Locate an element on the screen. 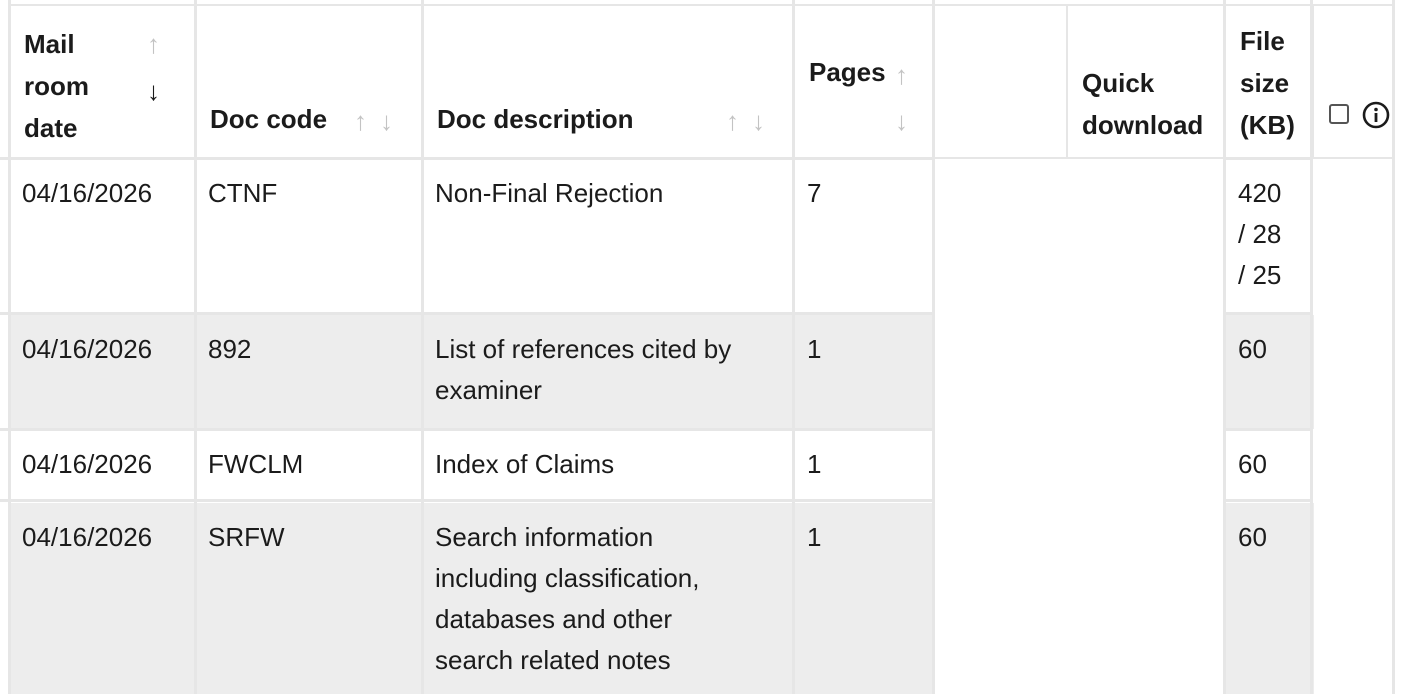  header-mail-room-date: Mail room date ↑ ↓ is located at coordinates (102, 81).